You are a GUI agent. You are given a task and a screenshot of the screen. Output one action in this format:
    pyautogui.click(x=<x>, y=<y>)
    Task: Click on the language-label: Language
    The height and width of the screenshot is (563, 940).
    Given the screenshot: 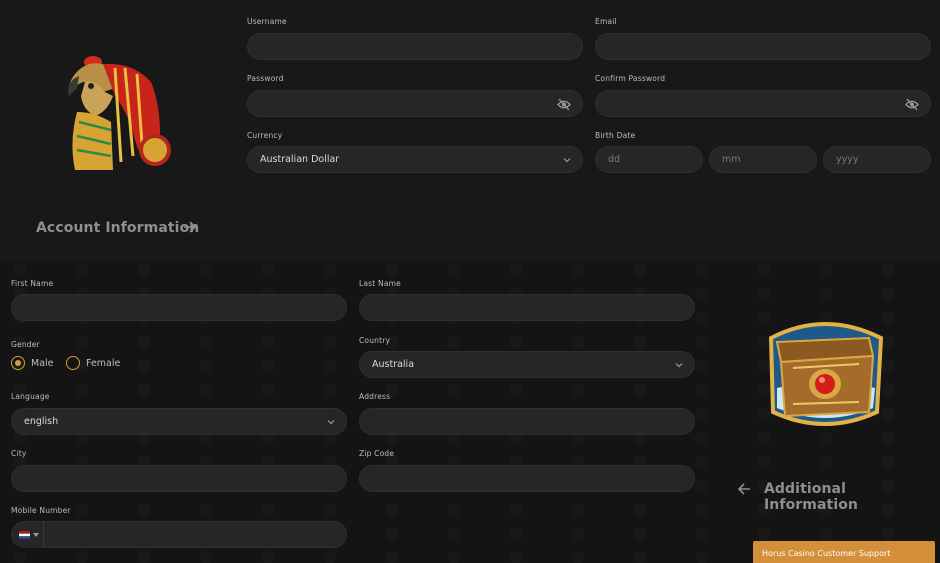 What is the action you would take?
    pyautogui.click(x=30, y=396)
    